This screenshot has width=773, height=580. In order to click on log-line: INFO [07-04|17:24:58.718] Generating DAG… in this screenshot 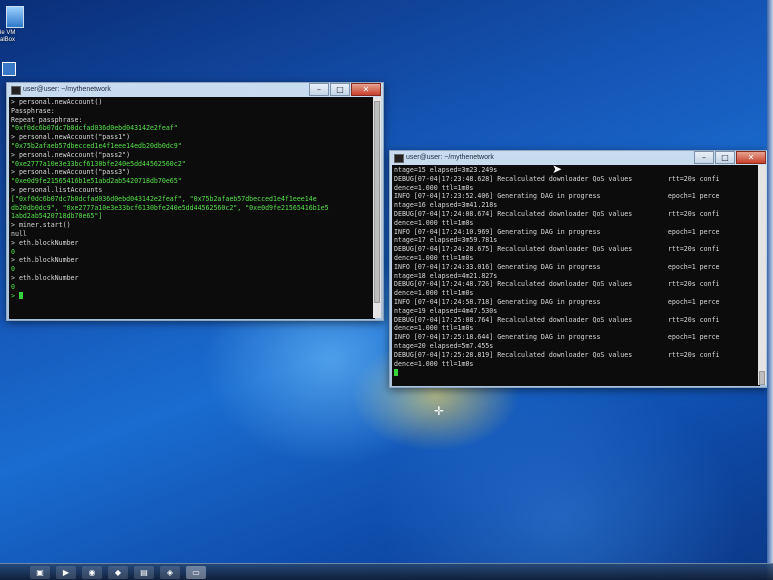, I will do `click(557, 301)`.